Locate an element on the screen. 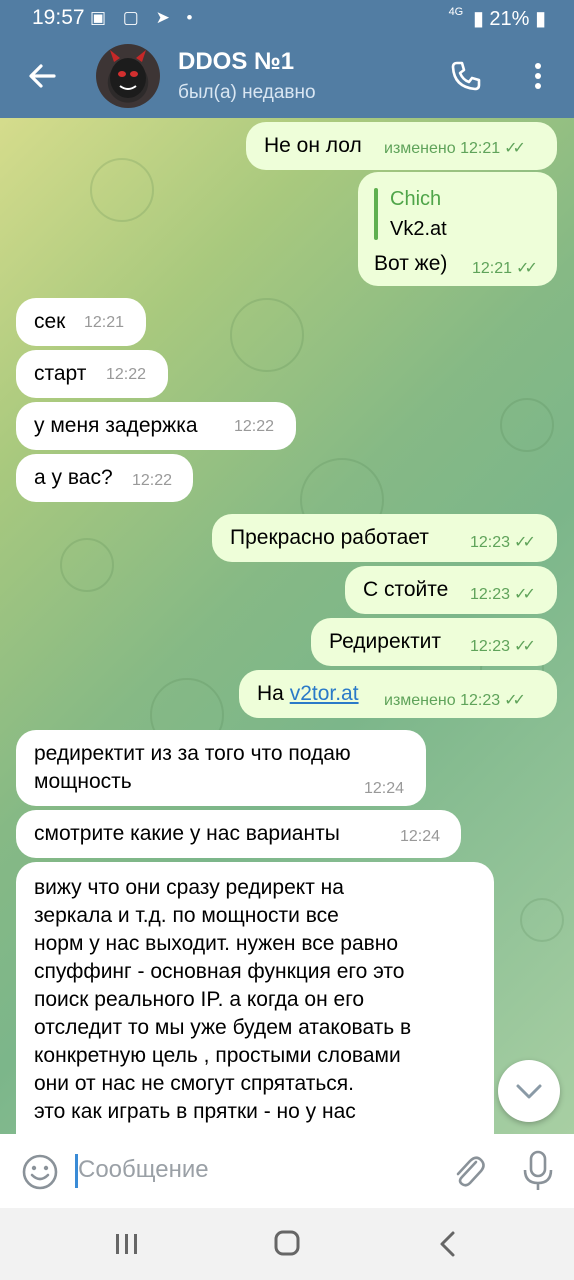 This screenshot has width=574, height=1280. message-time: изменено 12:23 is located at coordinates (442, 700).